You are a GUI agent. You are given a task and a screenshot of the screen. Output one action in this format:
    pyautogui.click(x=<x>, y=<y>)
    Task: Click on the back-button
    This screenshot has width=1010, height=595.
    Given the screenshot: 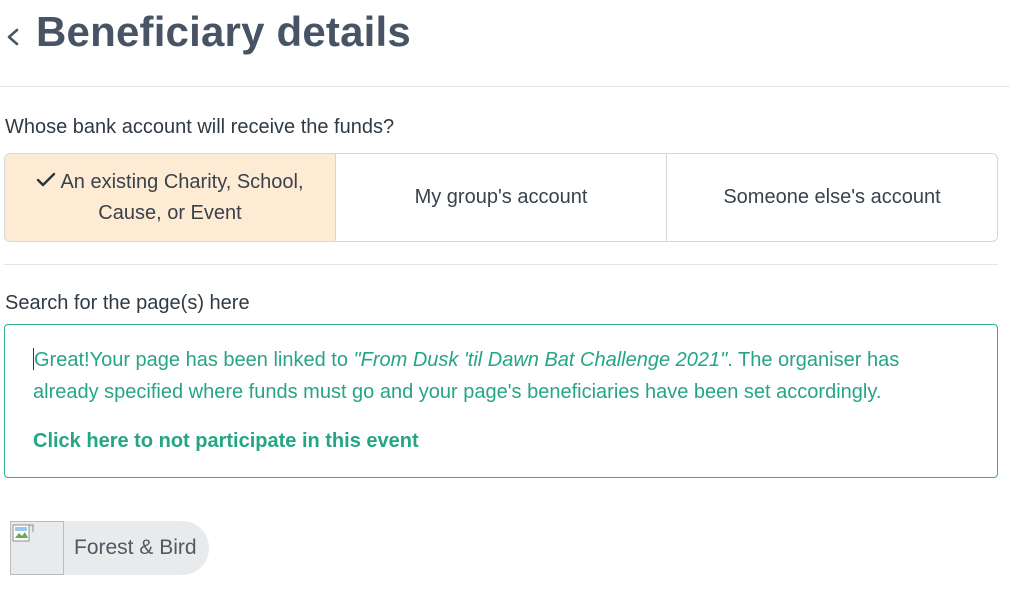 What is the action you would take?
    pyautogui.click(x=13, y=37)
    